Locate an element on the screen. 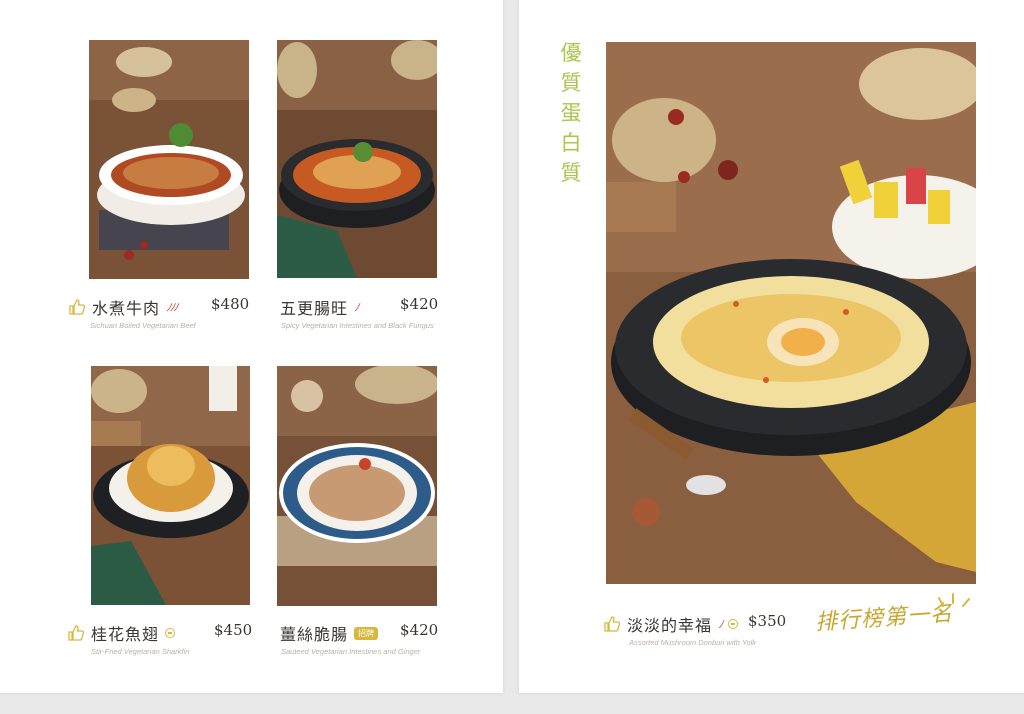 Image resolution: width=1024 pixels, height=714 pixels. sparkle-icon is located at coordinates (954, 600).